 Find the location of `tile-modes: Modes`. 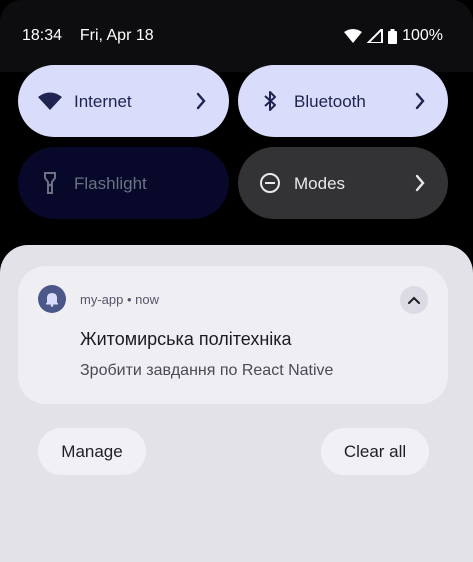

tile-modes: Modes is located at coordinates (343, 183).